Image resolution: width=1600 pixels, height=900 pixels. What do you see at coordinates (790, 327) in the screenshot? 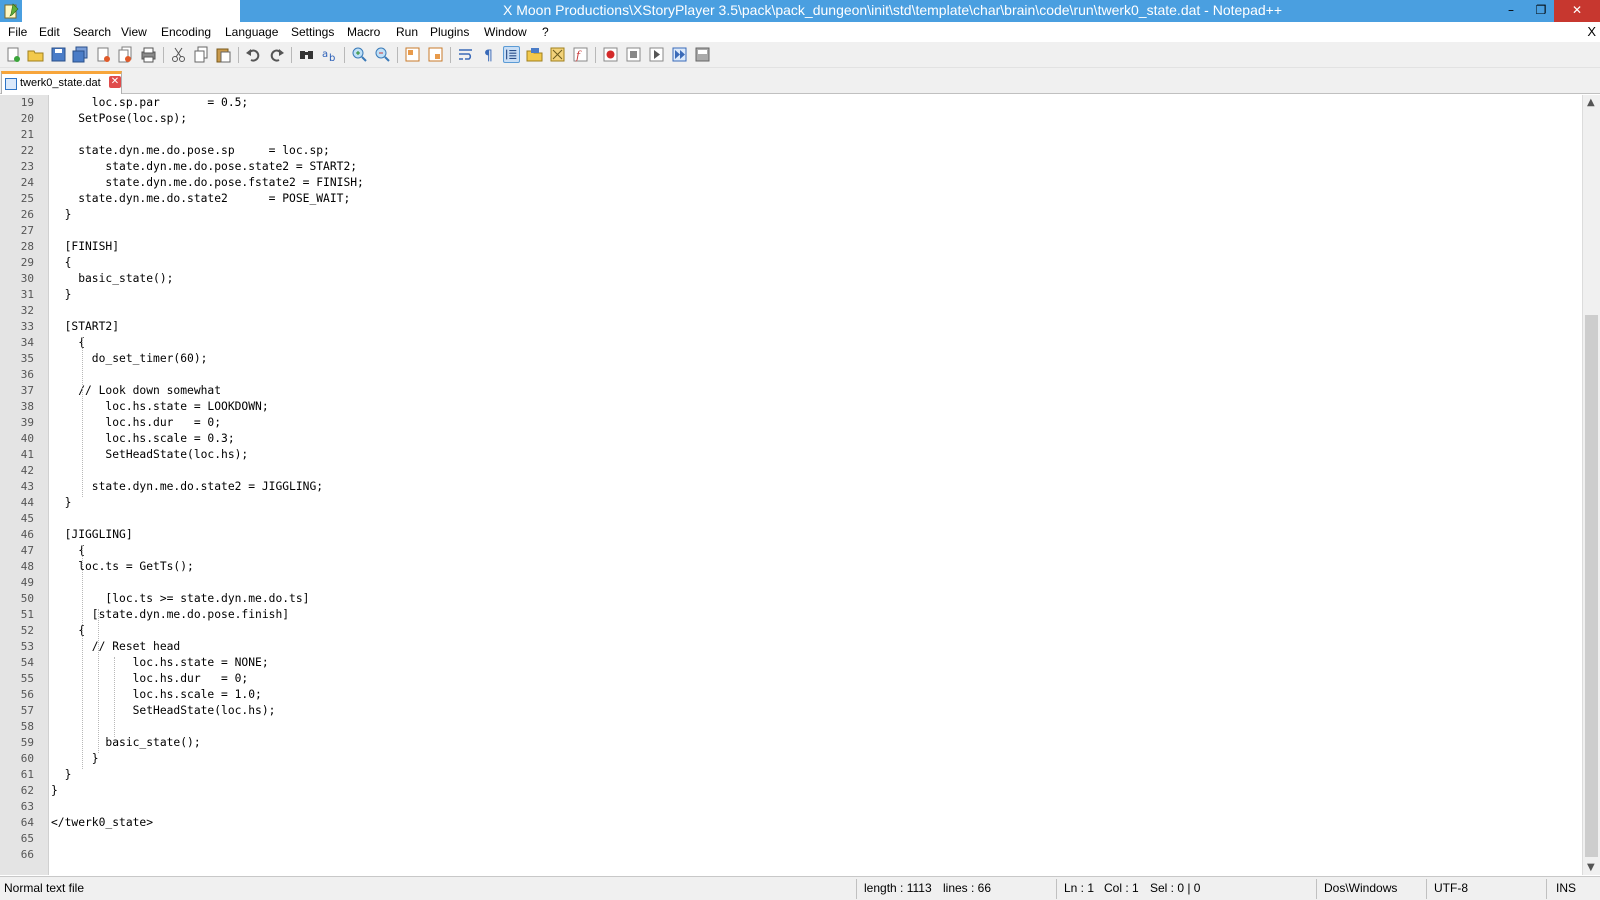
I see `code-line: 33 [START2]` at bounding box center [790, 327].